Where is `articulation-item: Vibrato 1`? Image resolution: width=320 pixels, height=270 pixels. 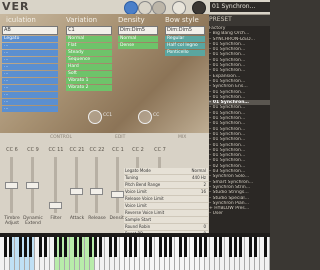
articulation-item: Vibrato 1 is located at coordinates (89, 81).